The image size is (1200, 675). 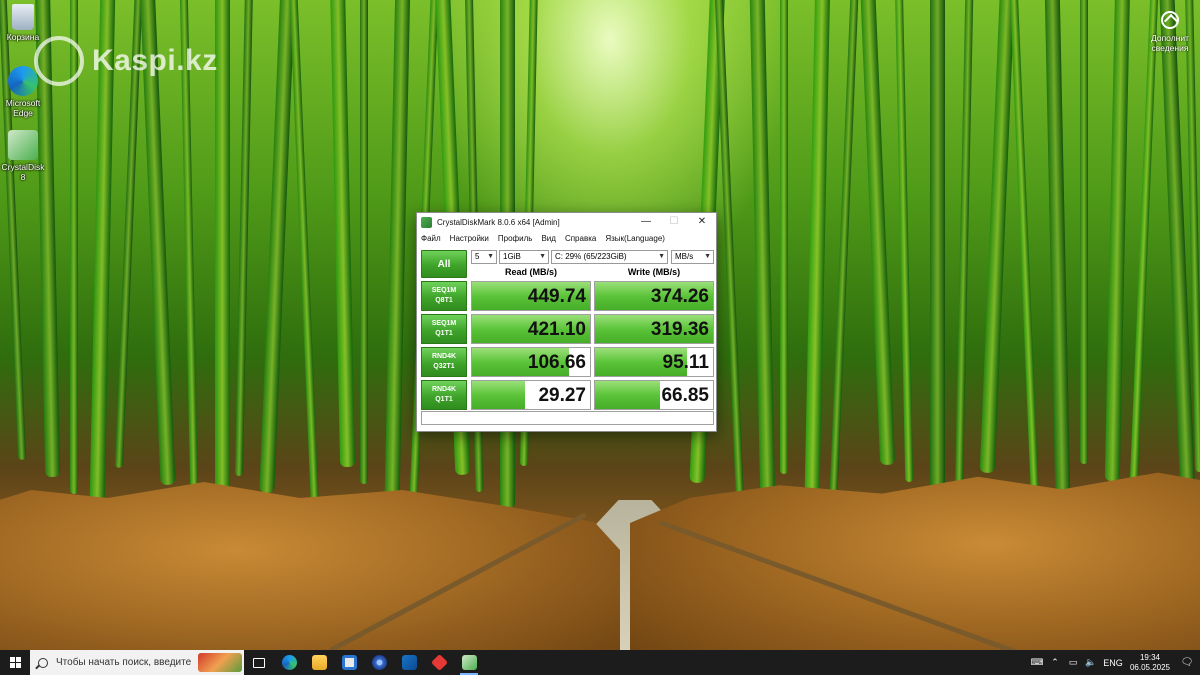 I want to click on clock: 19:34 06.05.2025, so click(x=1150, y=663).